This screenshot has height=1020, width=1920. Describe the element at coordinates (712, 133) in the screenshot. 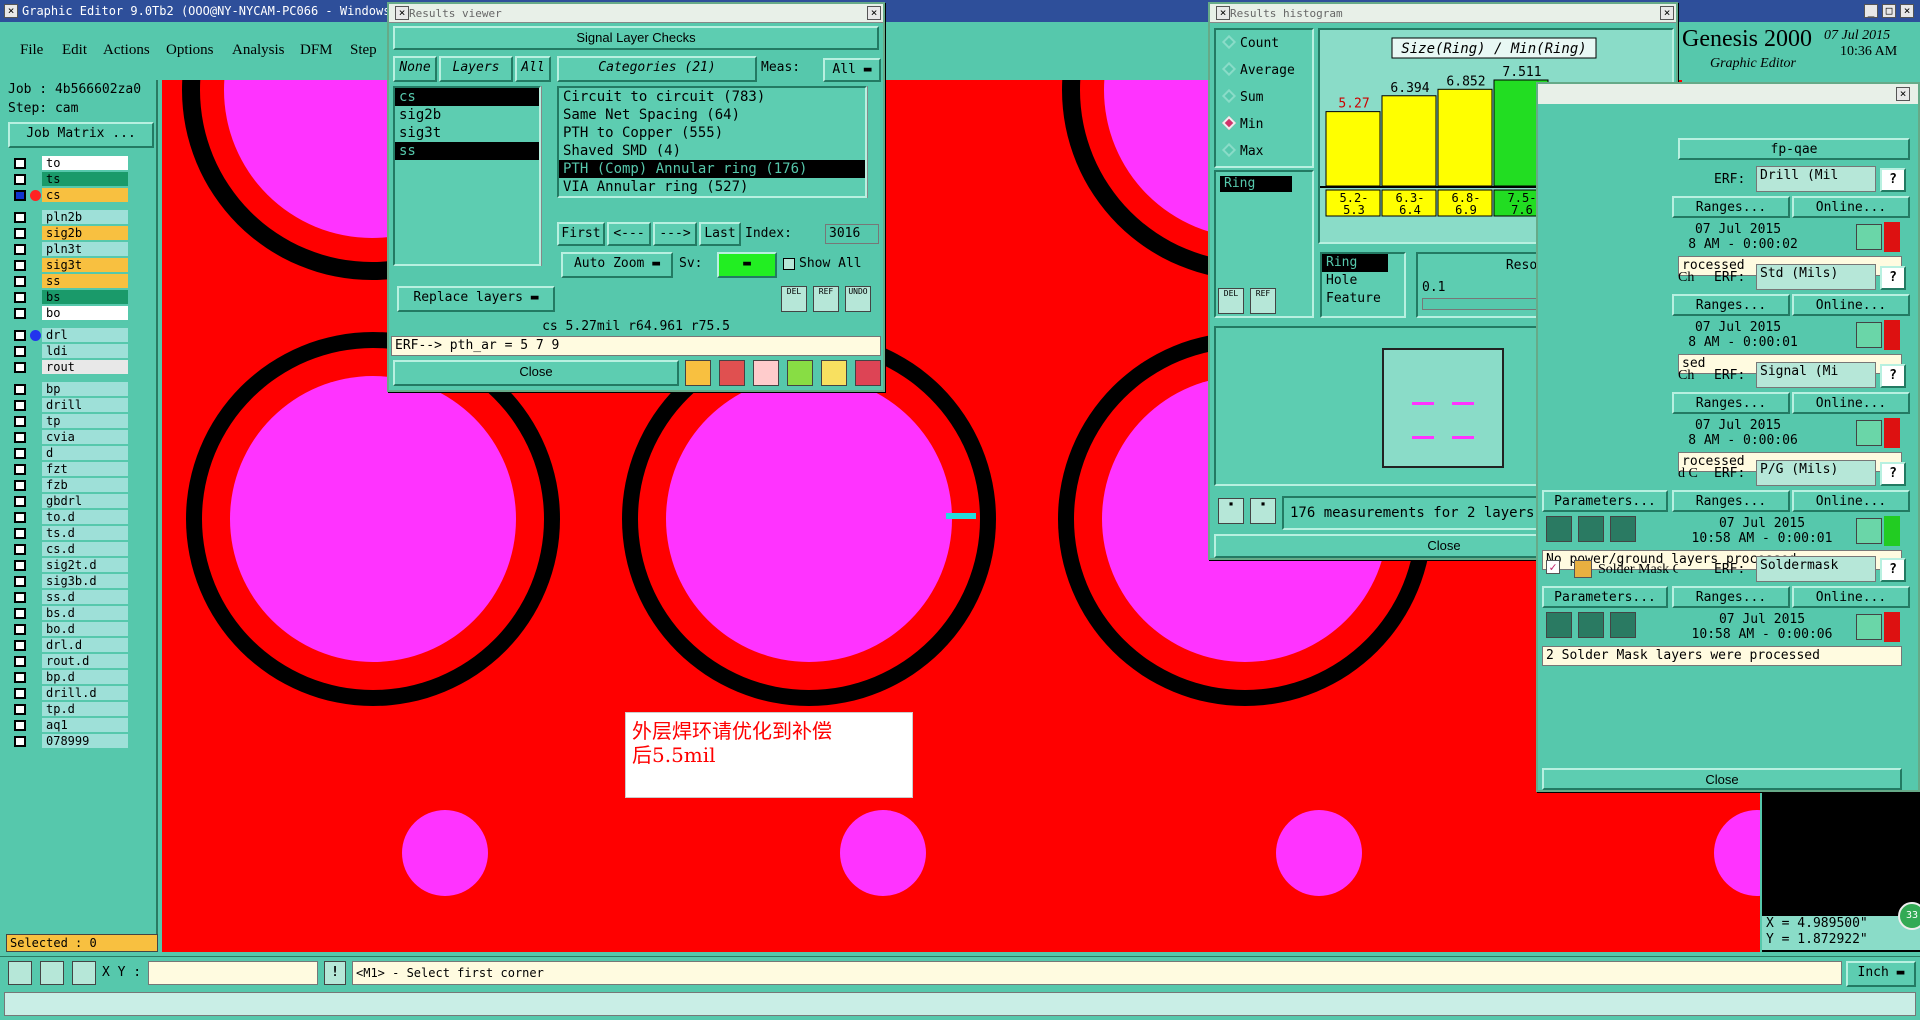

I see `category-item: PTH to Copper (555)` at that location.